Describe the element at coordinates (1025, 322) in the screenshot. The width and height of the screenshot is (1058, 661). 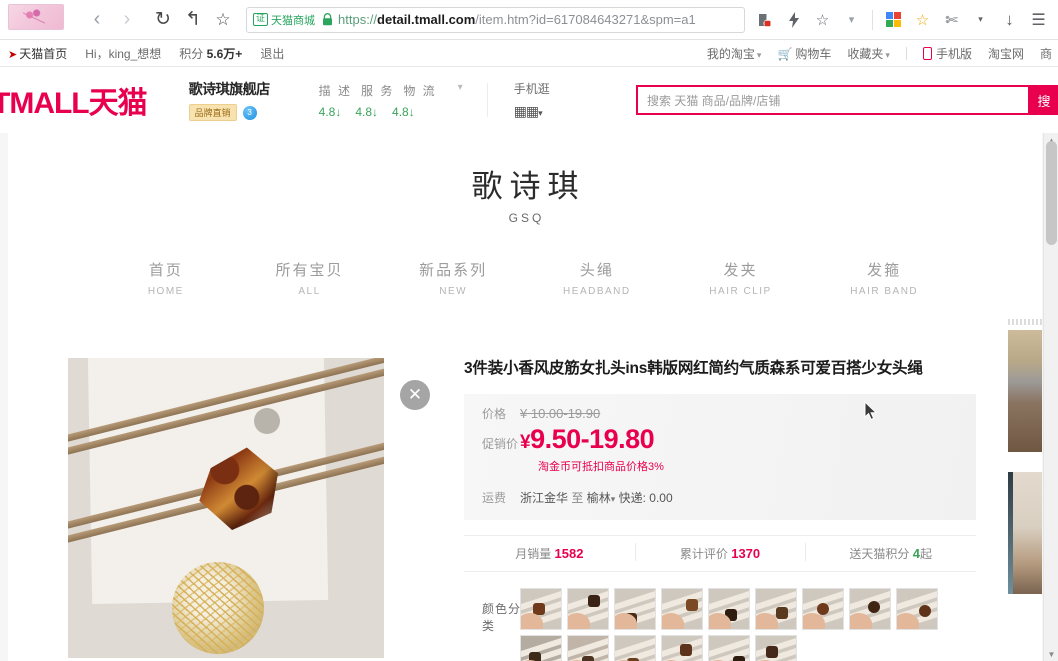
I see `rail-divider` at that location.